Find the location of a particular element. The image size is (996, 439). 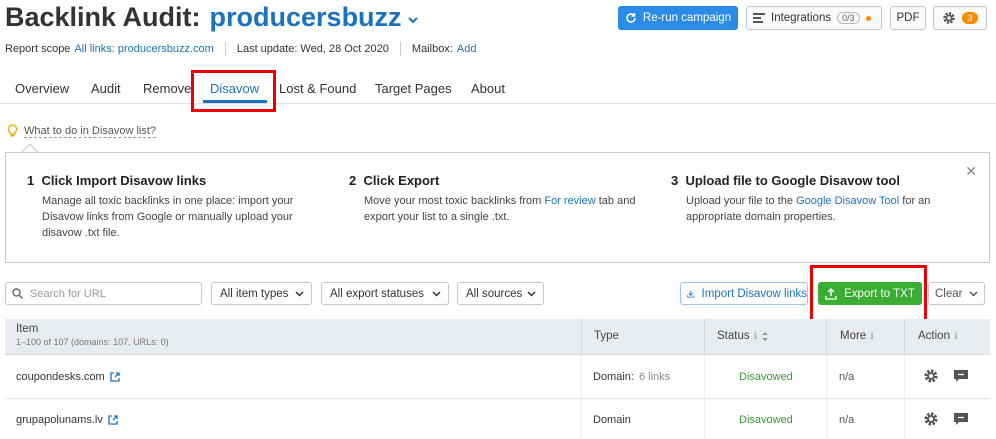

import-disavow-button: Import Disavow links is located at coordinates (744, 293).